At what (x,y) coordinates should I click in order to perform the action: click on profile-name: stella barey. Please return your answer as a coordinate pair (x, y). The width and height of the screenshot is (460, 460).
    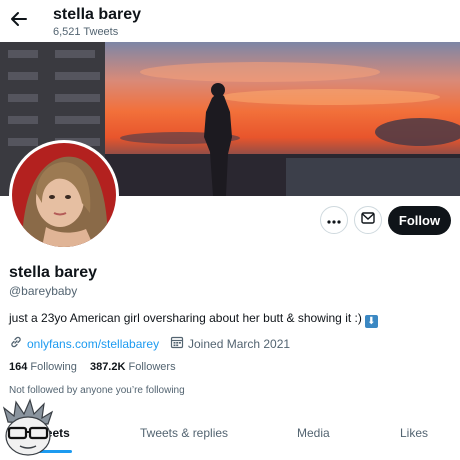
    Looking at the image, I should click on (53, 272).